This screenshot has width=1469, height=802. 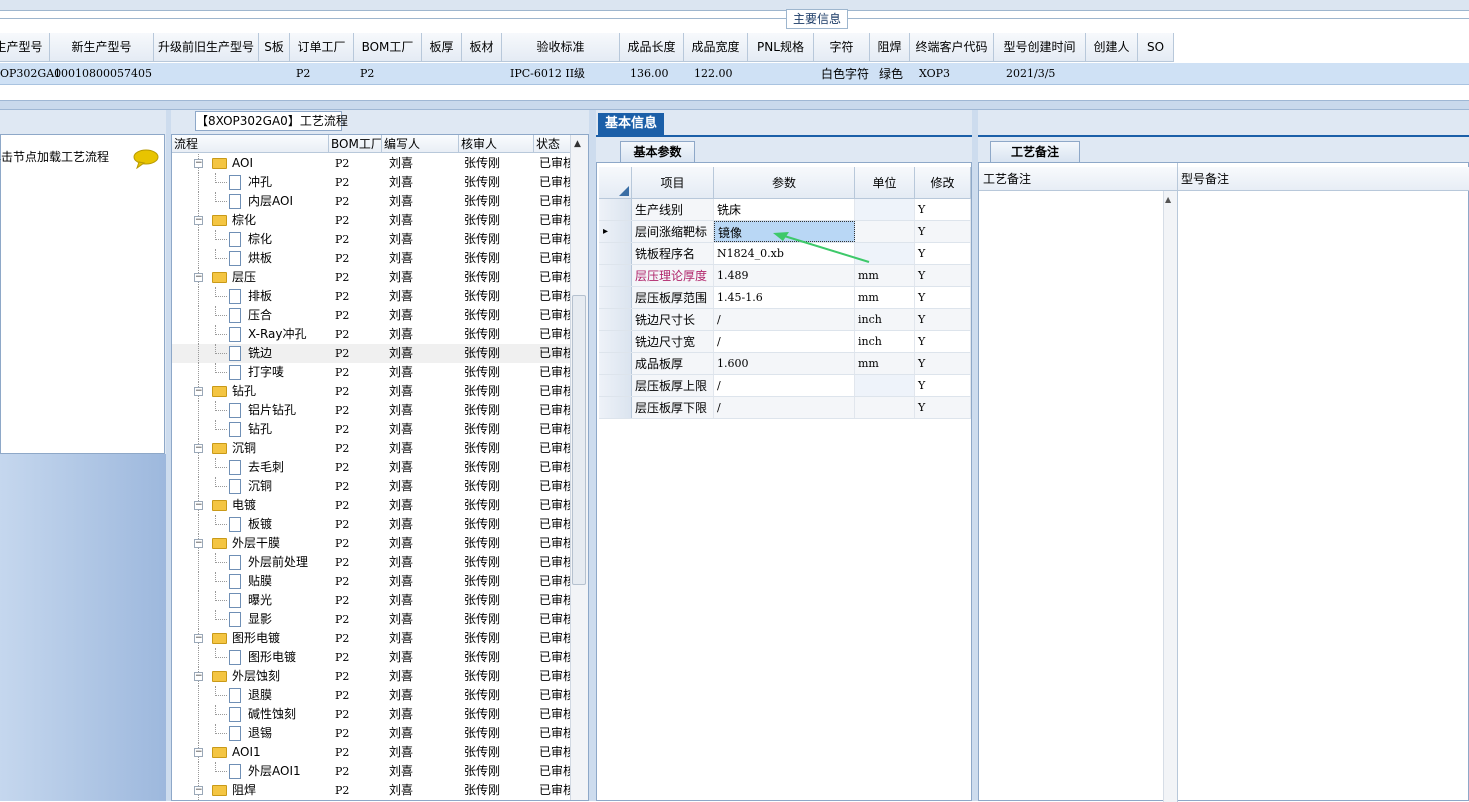 What do you see at coordinates (1112, 47) in the screenshot?
I see `main-grid-header-cell: 创建人` at bounding box center [1112, 47].